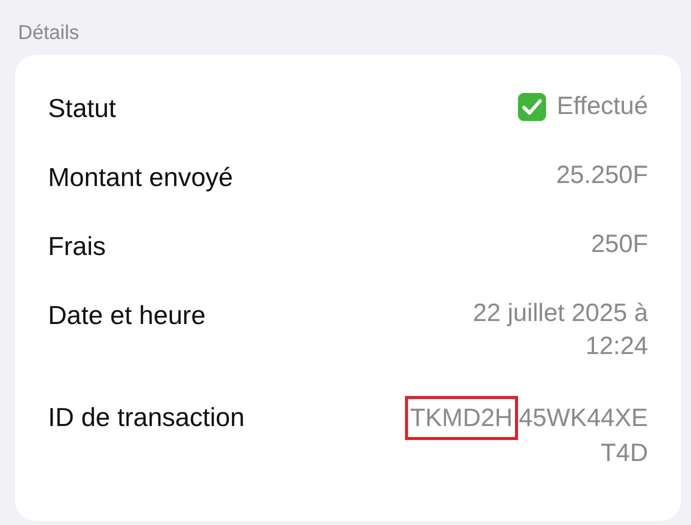 This screenshot has height=525, width=691. I want to click on row-label: Date et heure, so click(127, 315).